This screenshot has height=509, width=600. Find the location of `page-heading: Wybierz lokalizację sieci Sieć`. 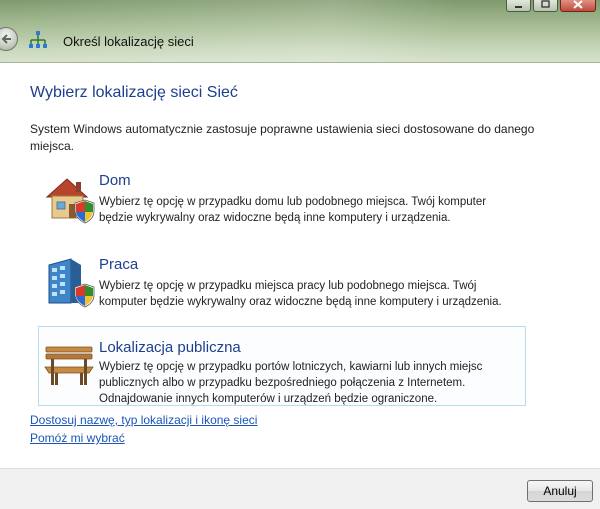

page-heading: Wybierz lokalizację sieci Sieć is located at coordinates (134, 92).